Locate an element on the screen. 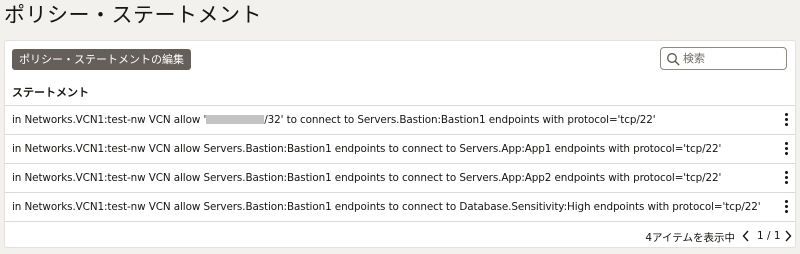 The image size is (800, 254). chevron-left-icon is located at coordinates (746, 236).